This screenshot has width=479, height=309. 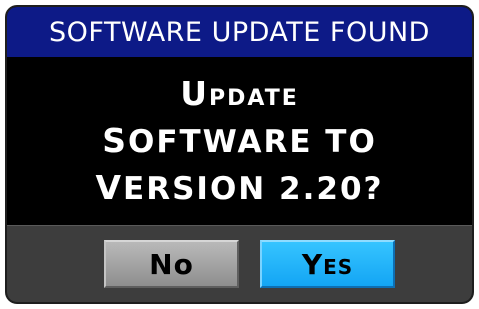 I want to click on no-button: No, so click(x=171, y=264).